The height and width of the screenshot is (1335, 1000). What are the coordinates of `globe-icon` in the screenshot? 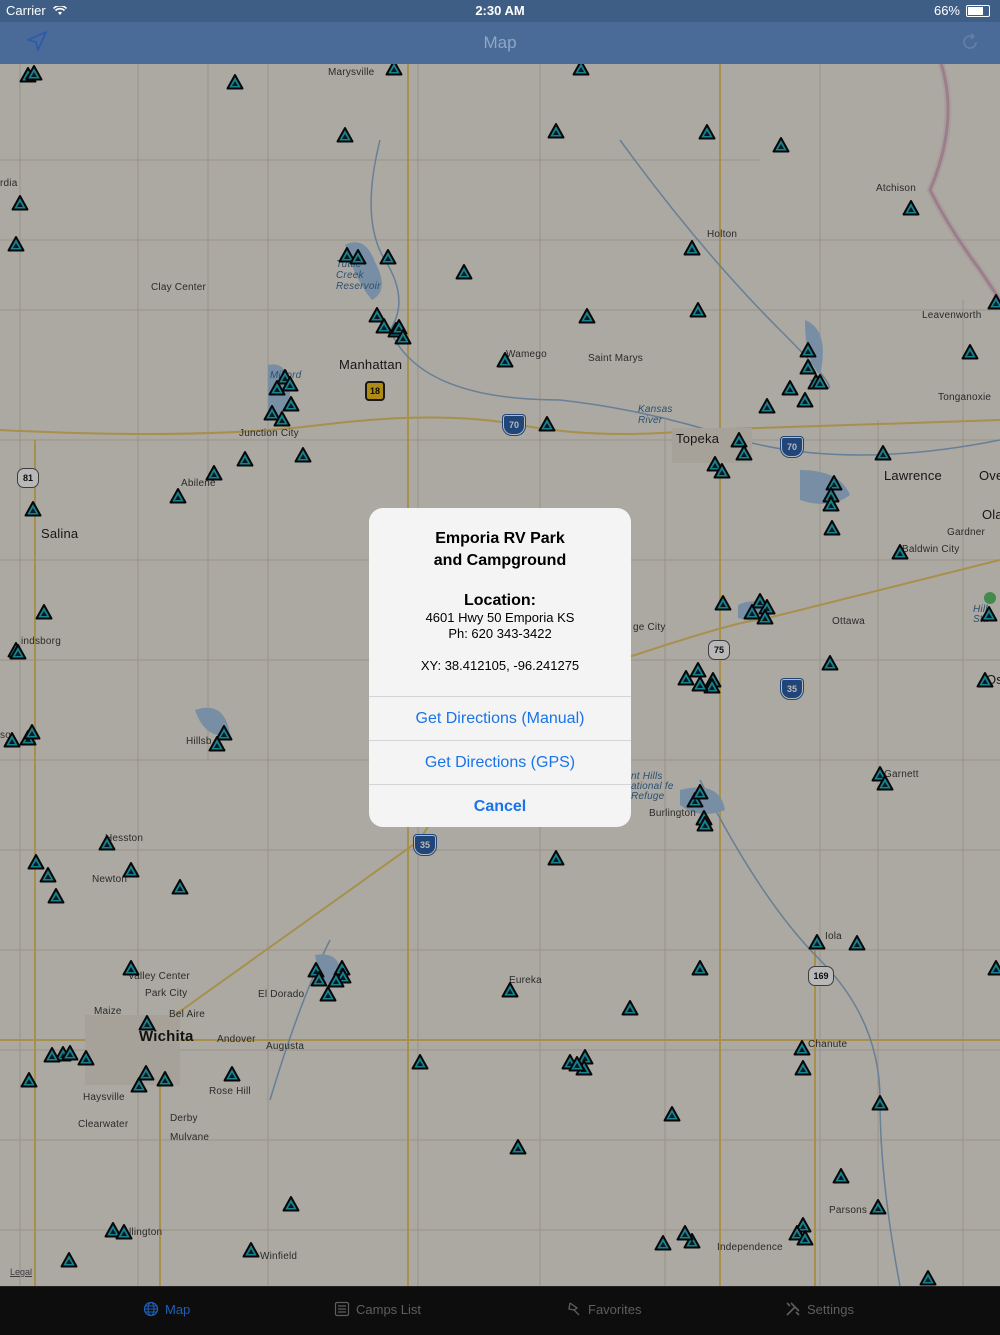 It's located at (151, 1309).